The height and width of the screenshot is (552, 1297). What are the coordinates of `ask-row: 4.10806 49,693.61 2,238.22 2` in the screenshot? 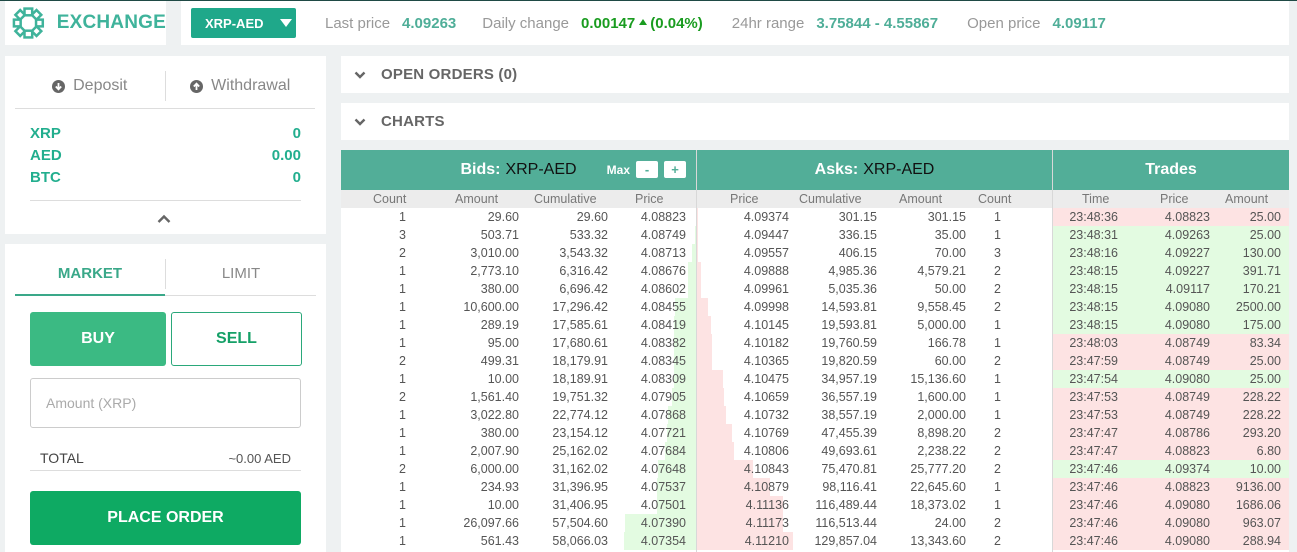 It's located at (874, 451).